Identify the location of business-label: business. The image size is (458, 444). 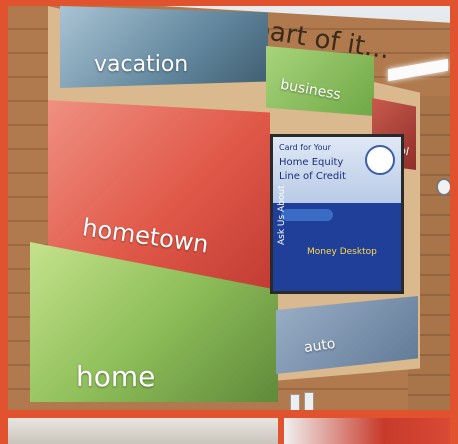
(310, 90).